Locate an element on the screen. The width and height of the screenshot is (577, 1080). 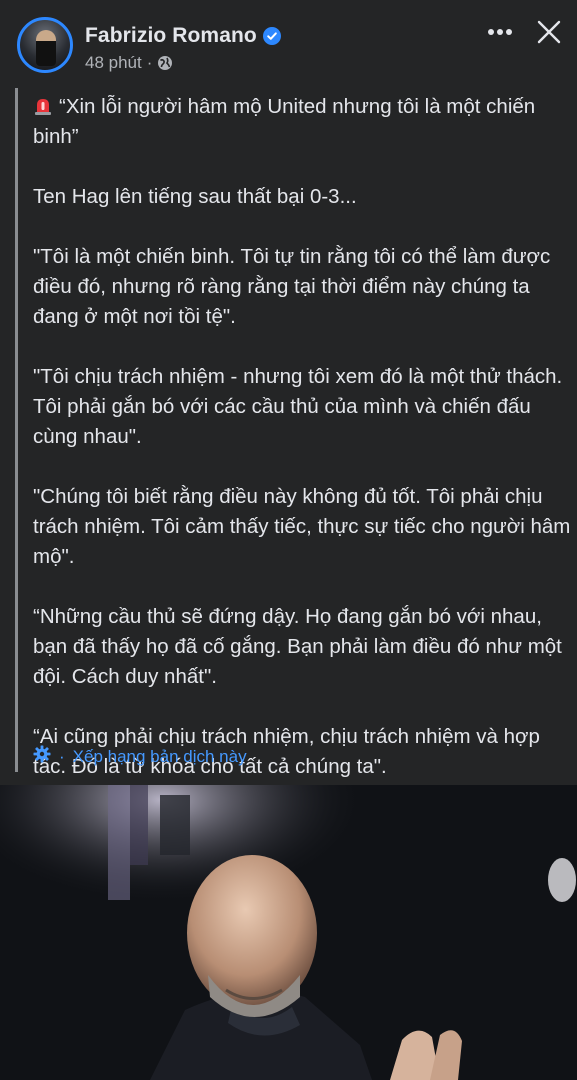
avatar is located at coordinates (45, 45).